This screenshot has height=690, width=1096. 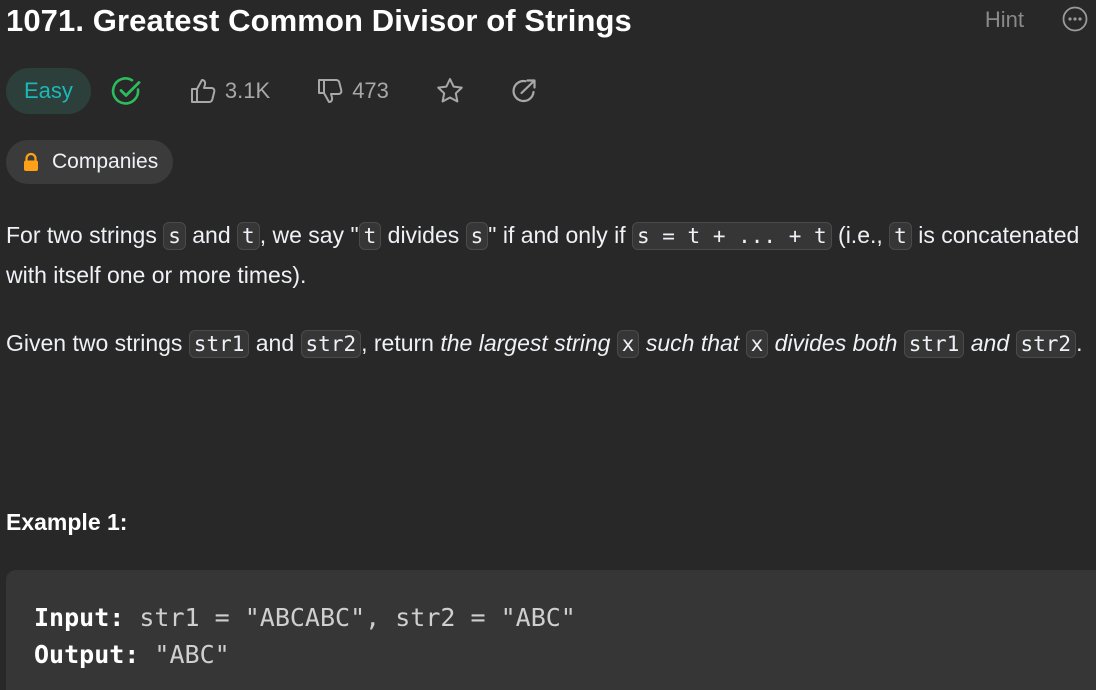 What do you see at coordinates (127, 91) in the screenshot?
I see `solved-check-icon` at bounding box center [127, 91].